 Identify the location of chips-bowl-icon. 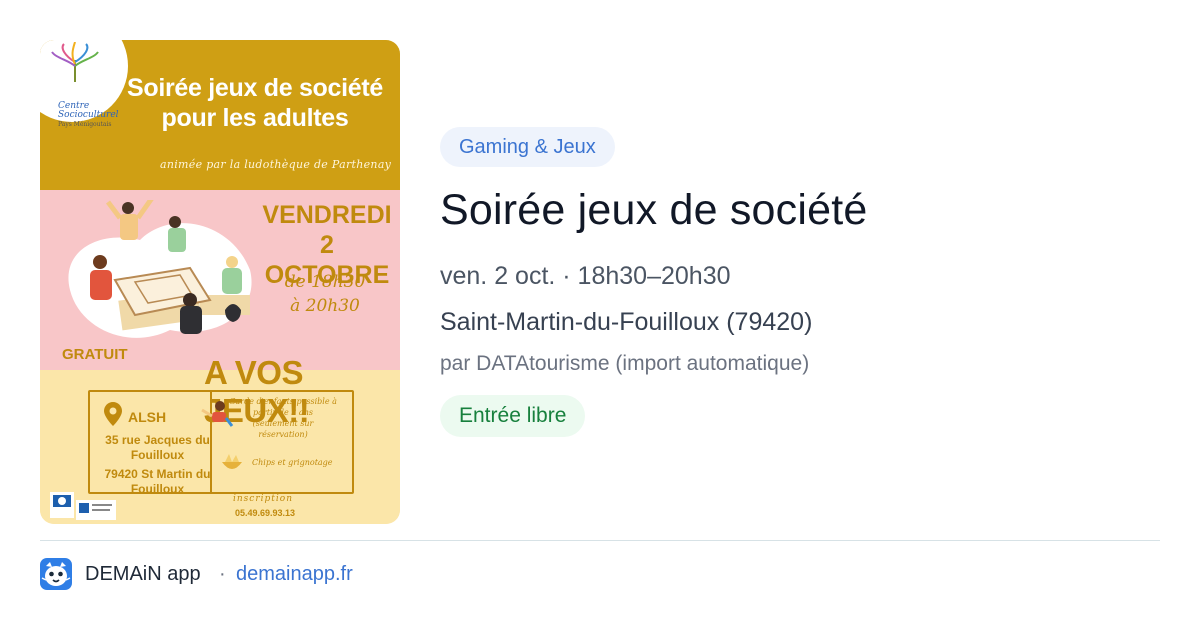
(232, 461).